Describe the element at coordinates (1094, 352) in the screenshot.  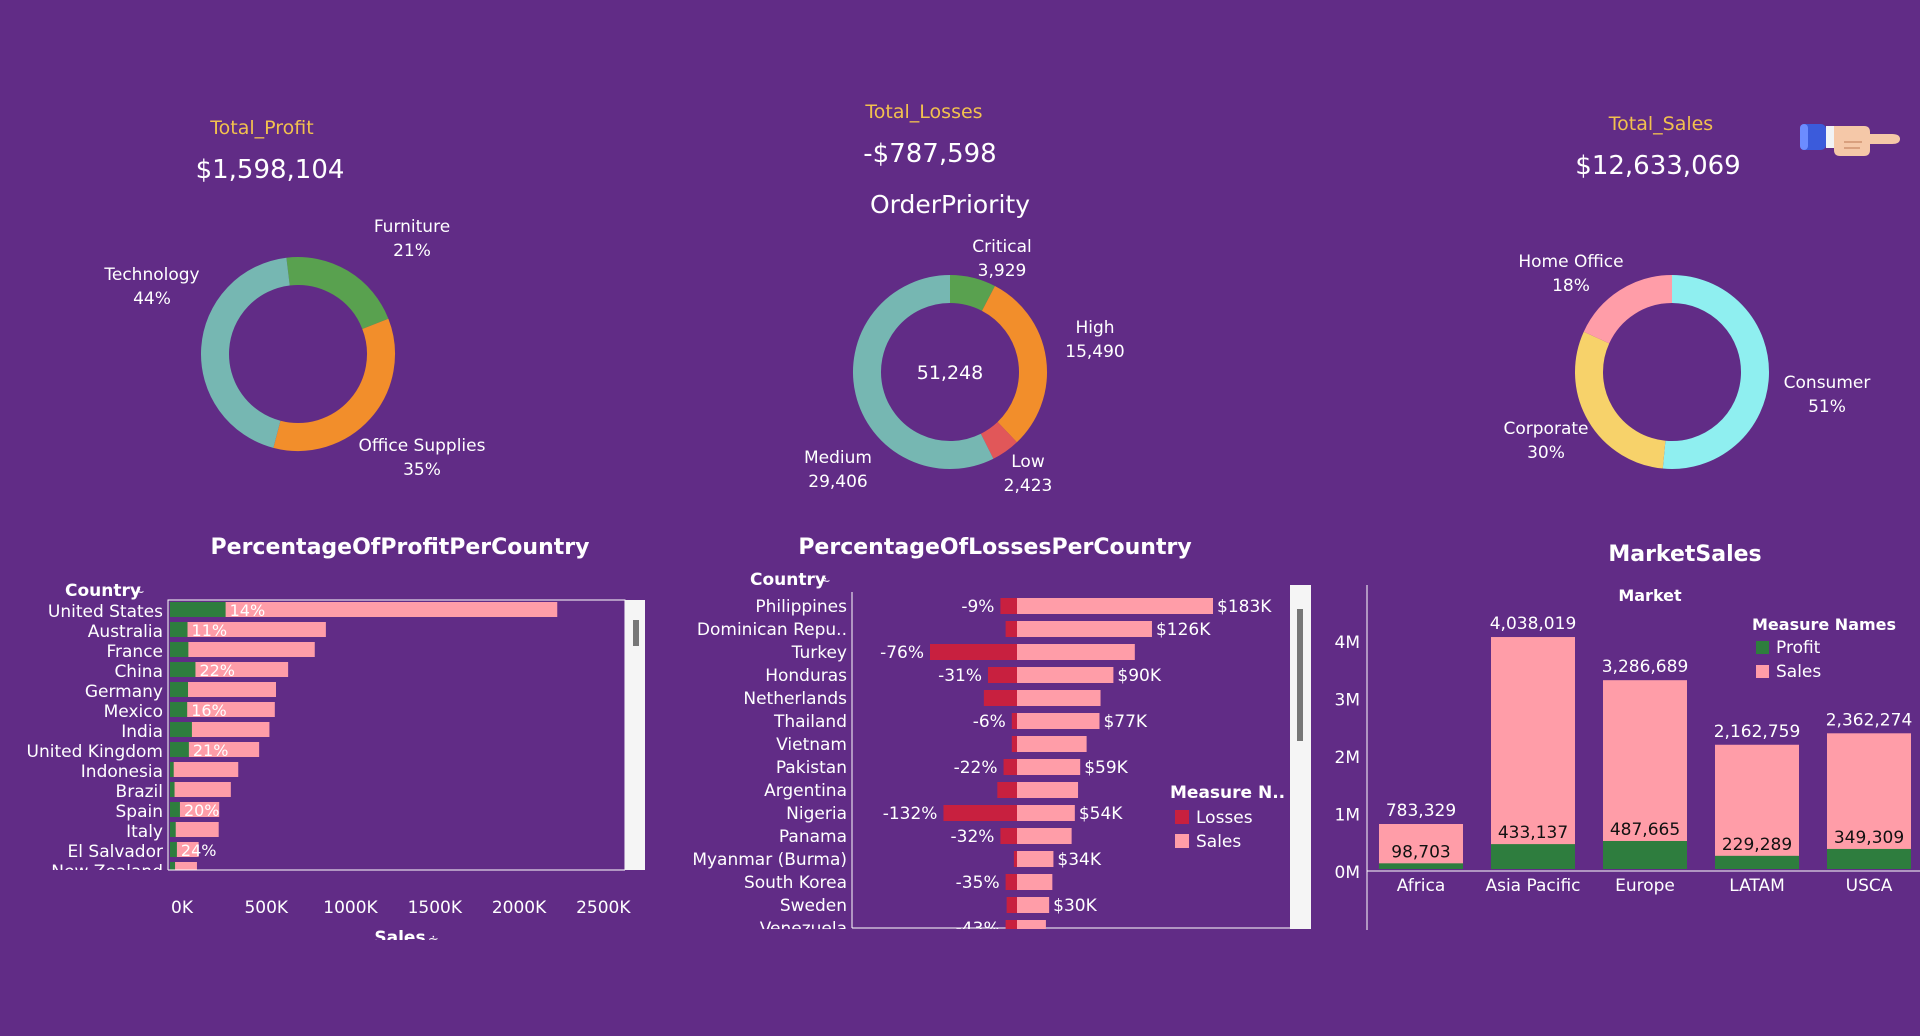
I see `order-priority-donut-value: 15,490` at that location.